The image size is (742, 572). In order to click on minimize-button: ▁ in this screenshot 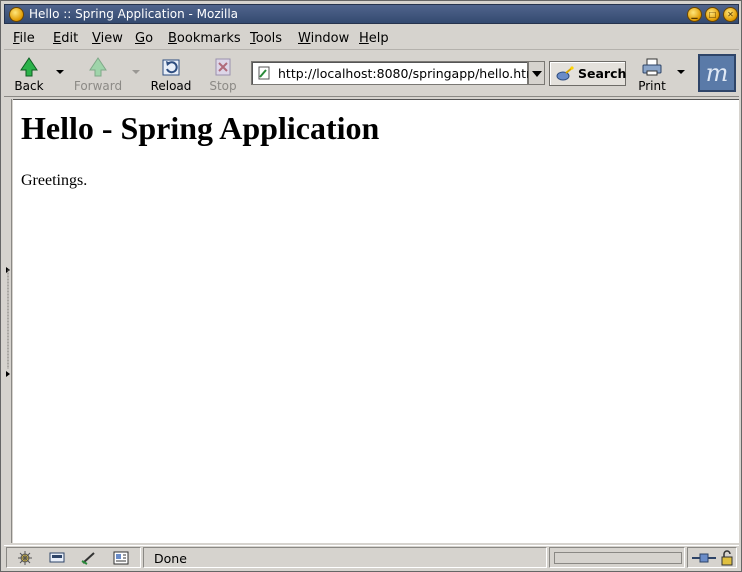, I will do `click(694, 14)`.